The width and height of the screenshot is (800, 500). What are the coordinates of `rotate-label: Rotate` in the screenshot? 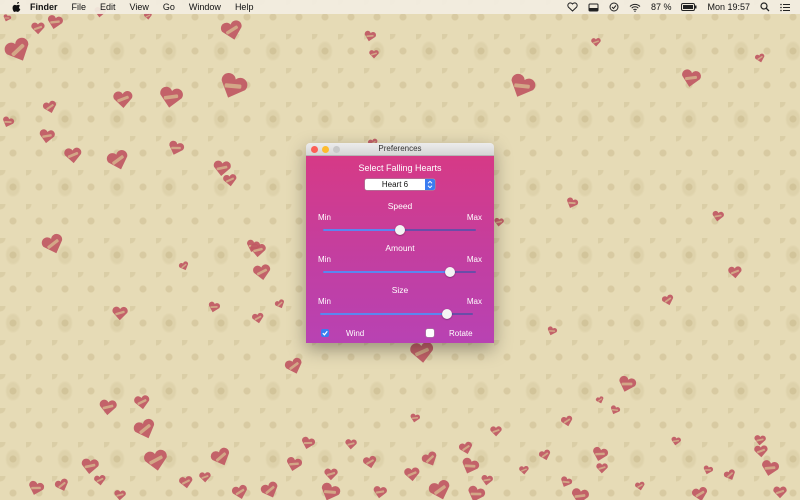 It's located at (461, 333).